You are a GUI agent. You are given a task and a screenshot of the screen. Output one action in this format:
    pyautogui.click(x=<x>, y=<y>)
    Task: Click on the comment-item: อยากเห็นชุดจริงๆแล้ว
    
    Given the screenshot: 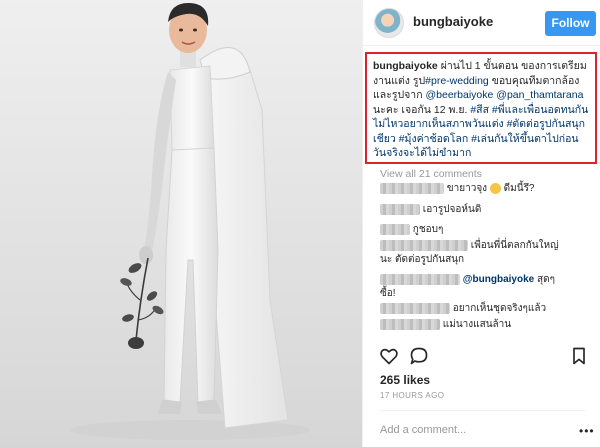 What is the action you would take?
    pyautogui.click(x=463, y=309)
    